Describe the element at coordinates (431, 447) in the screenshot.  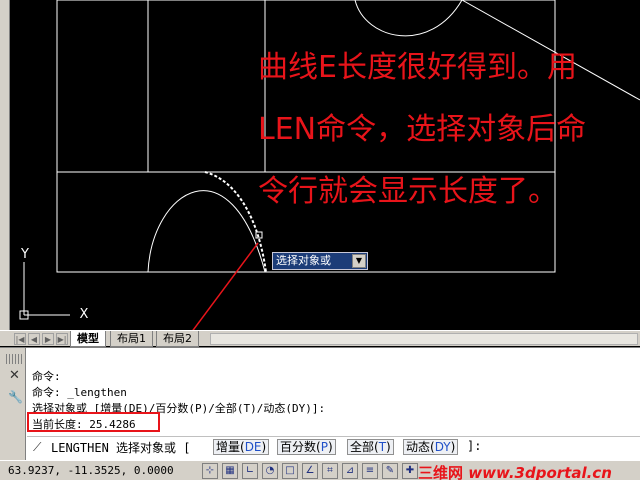
I see `option-dynamic-button: 动态(DY)` at that location.